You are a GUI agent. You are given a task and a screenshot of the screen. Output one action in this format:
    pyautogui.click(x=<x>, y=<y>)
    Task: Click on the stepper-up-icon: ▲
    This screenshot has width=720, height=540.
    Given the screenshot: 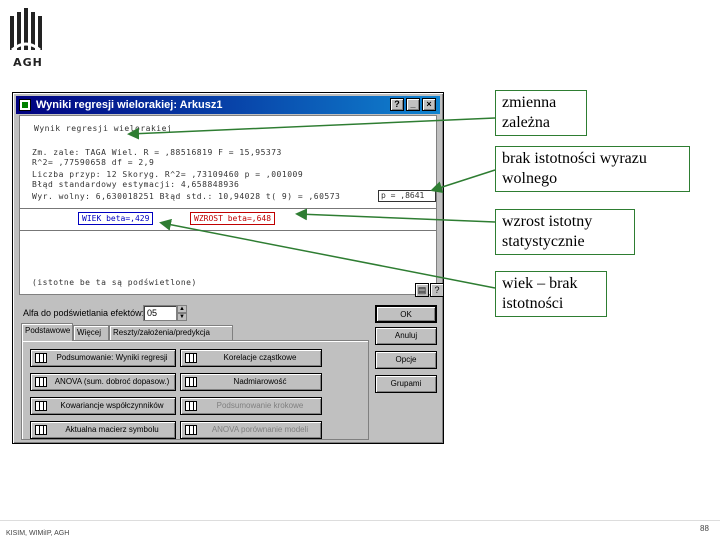 What is the action you would take?
    pyautogui.click(x=182, y=309)
    